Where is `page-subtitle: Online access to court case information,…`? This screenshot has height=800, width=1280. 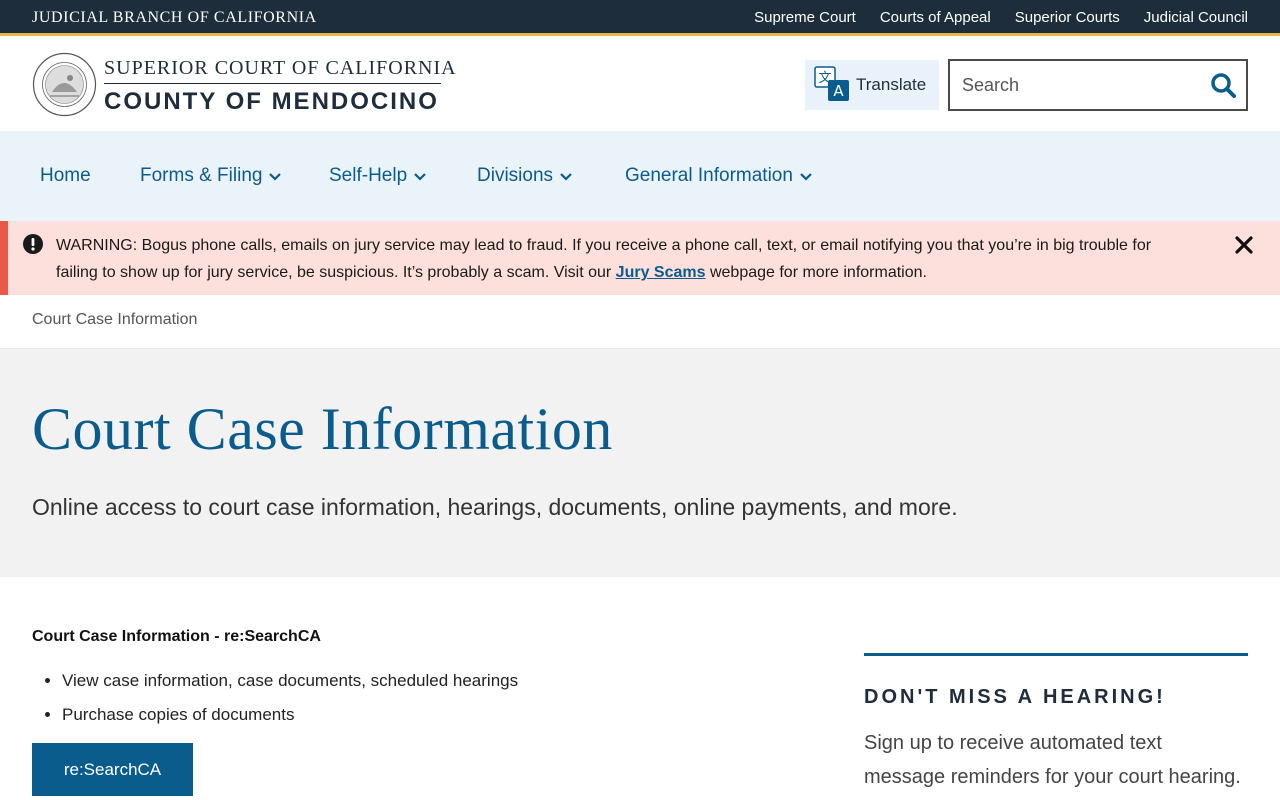 page-subtitle: Online access to court case information,… is located at coordinates (495, 507).